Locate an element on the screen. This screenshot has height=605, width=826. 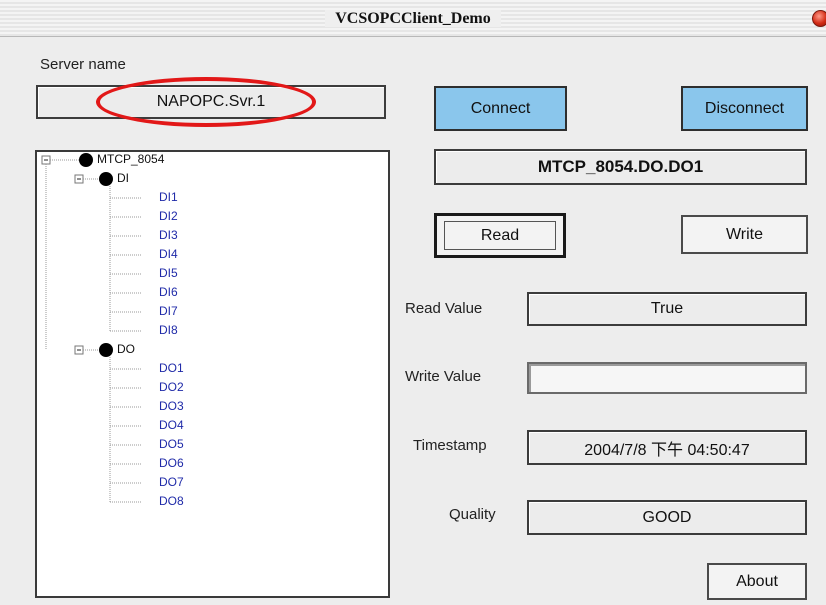
write-button: Write is located at coordinates (744, 234).